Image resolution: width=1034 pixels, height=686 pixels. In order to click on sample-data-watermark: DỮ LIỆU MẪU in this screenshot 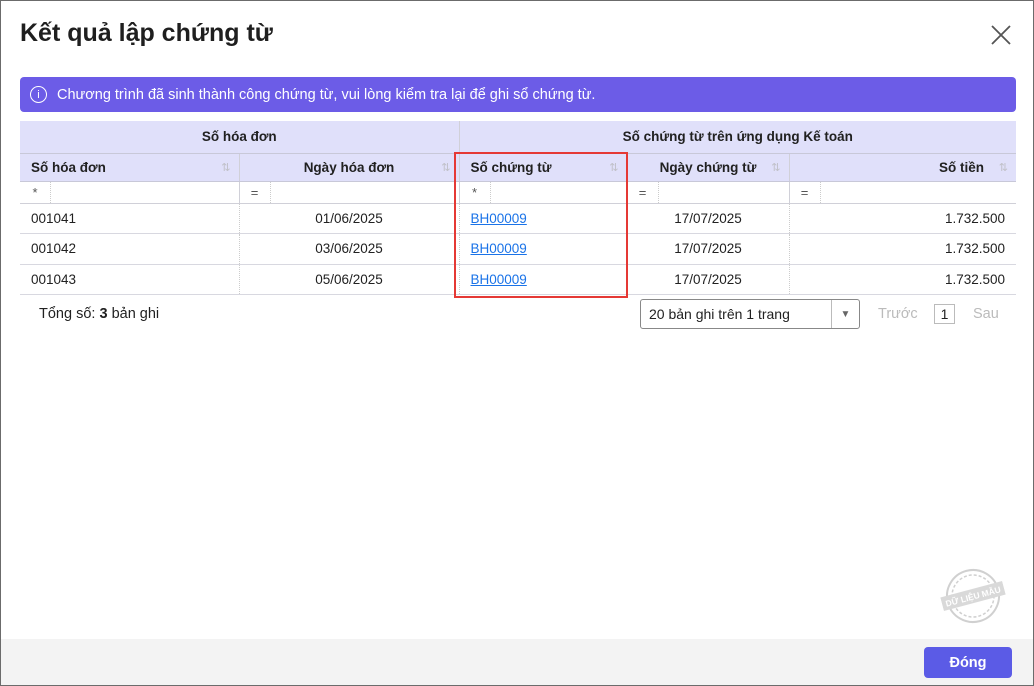, I will do `click(973, 596)`.